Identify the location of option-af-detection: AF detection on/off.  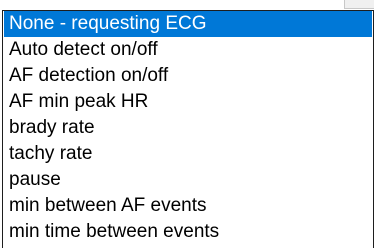
(188, 76).